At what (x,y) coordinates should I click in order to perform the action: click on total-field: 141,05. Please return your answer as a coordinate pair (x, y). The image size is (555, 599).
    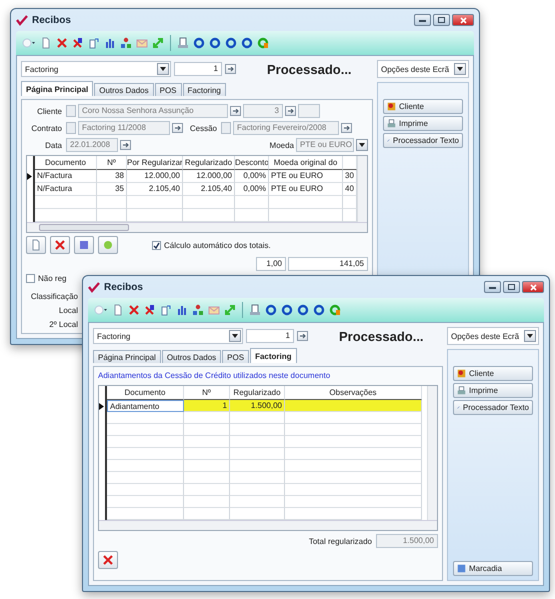
    Looking at the image, I should click on (328, 264).